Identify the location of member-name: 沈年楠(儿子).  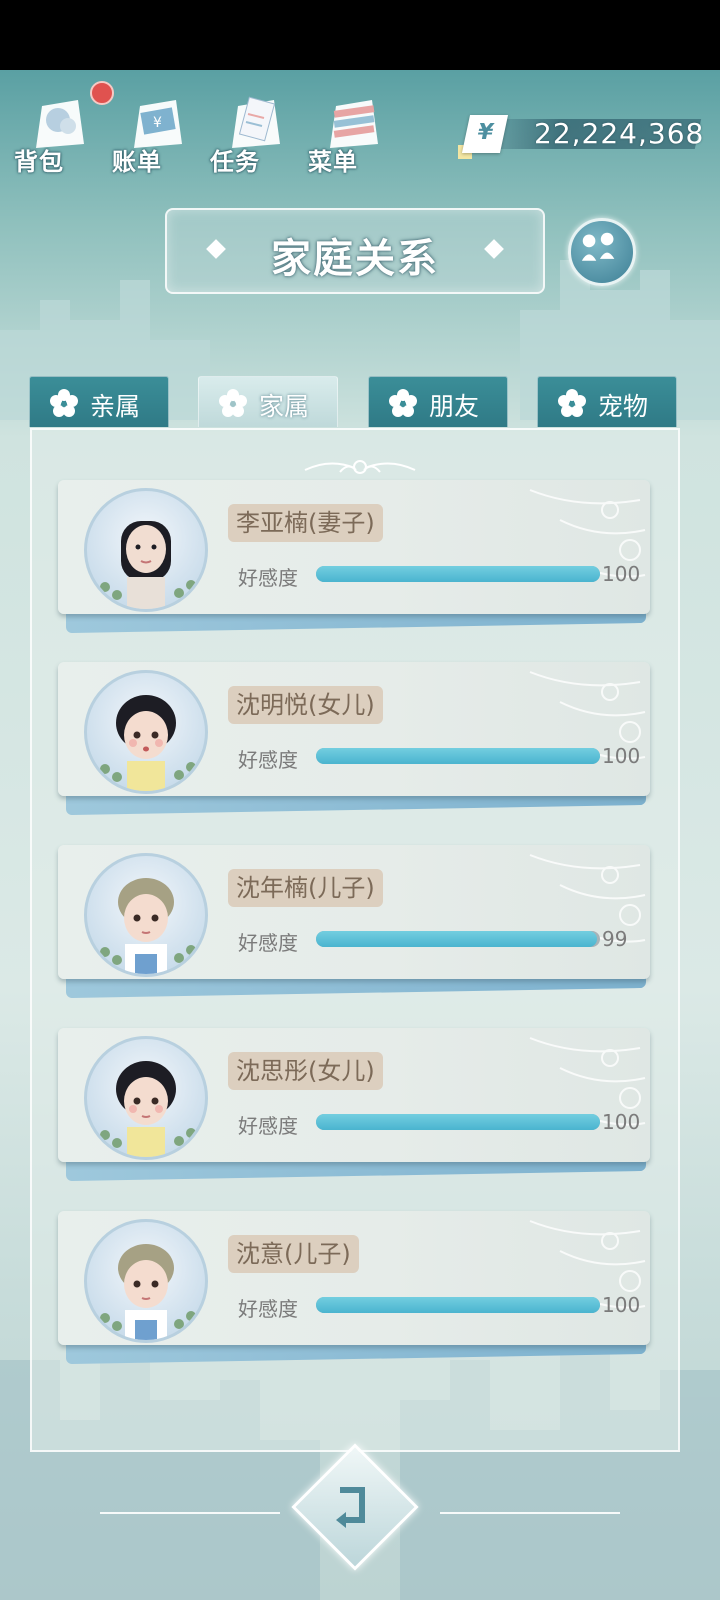
(305, 888).